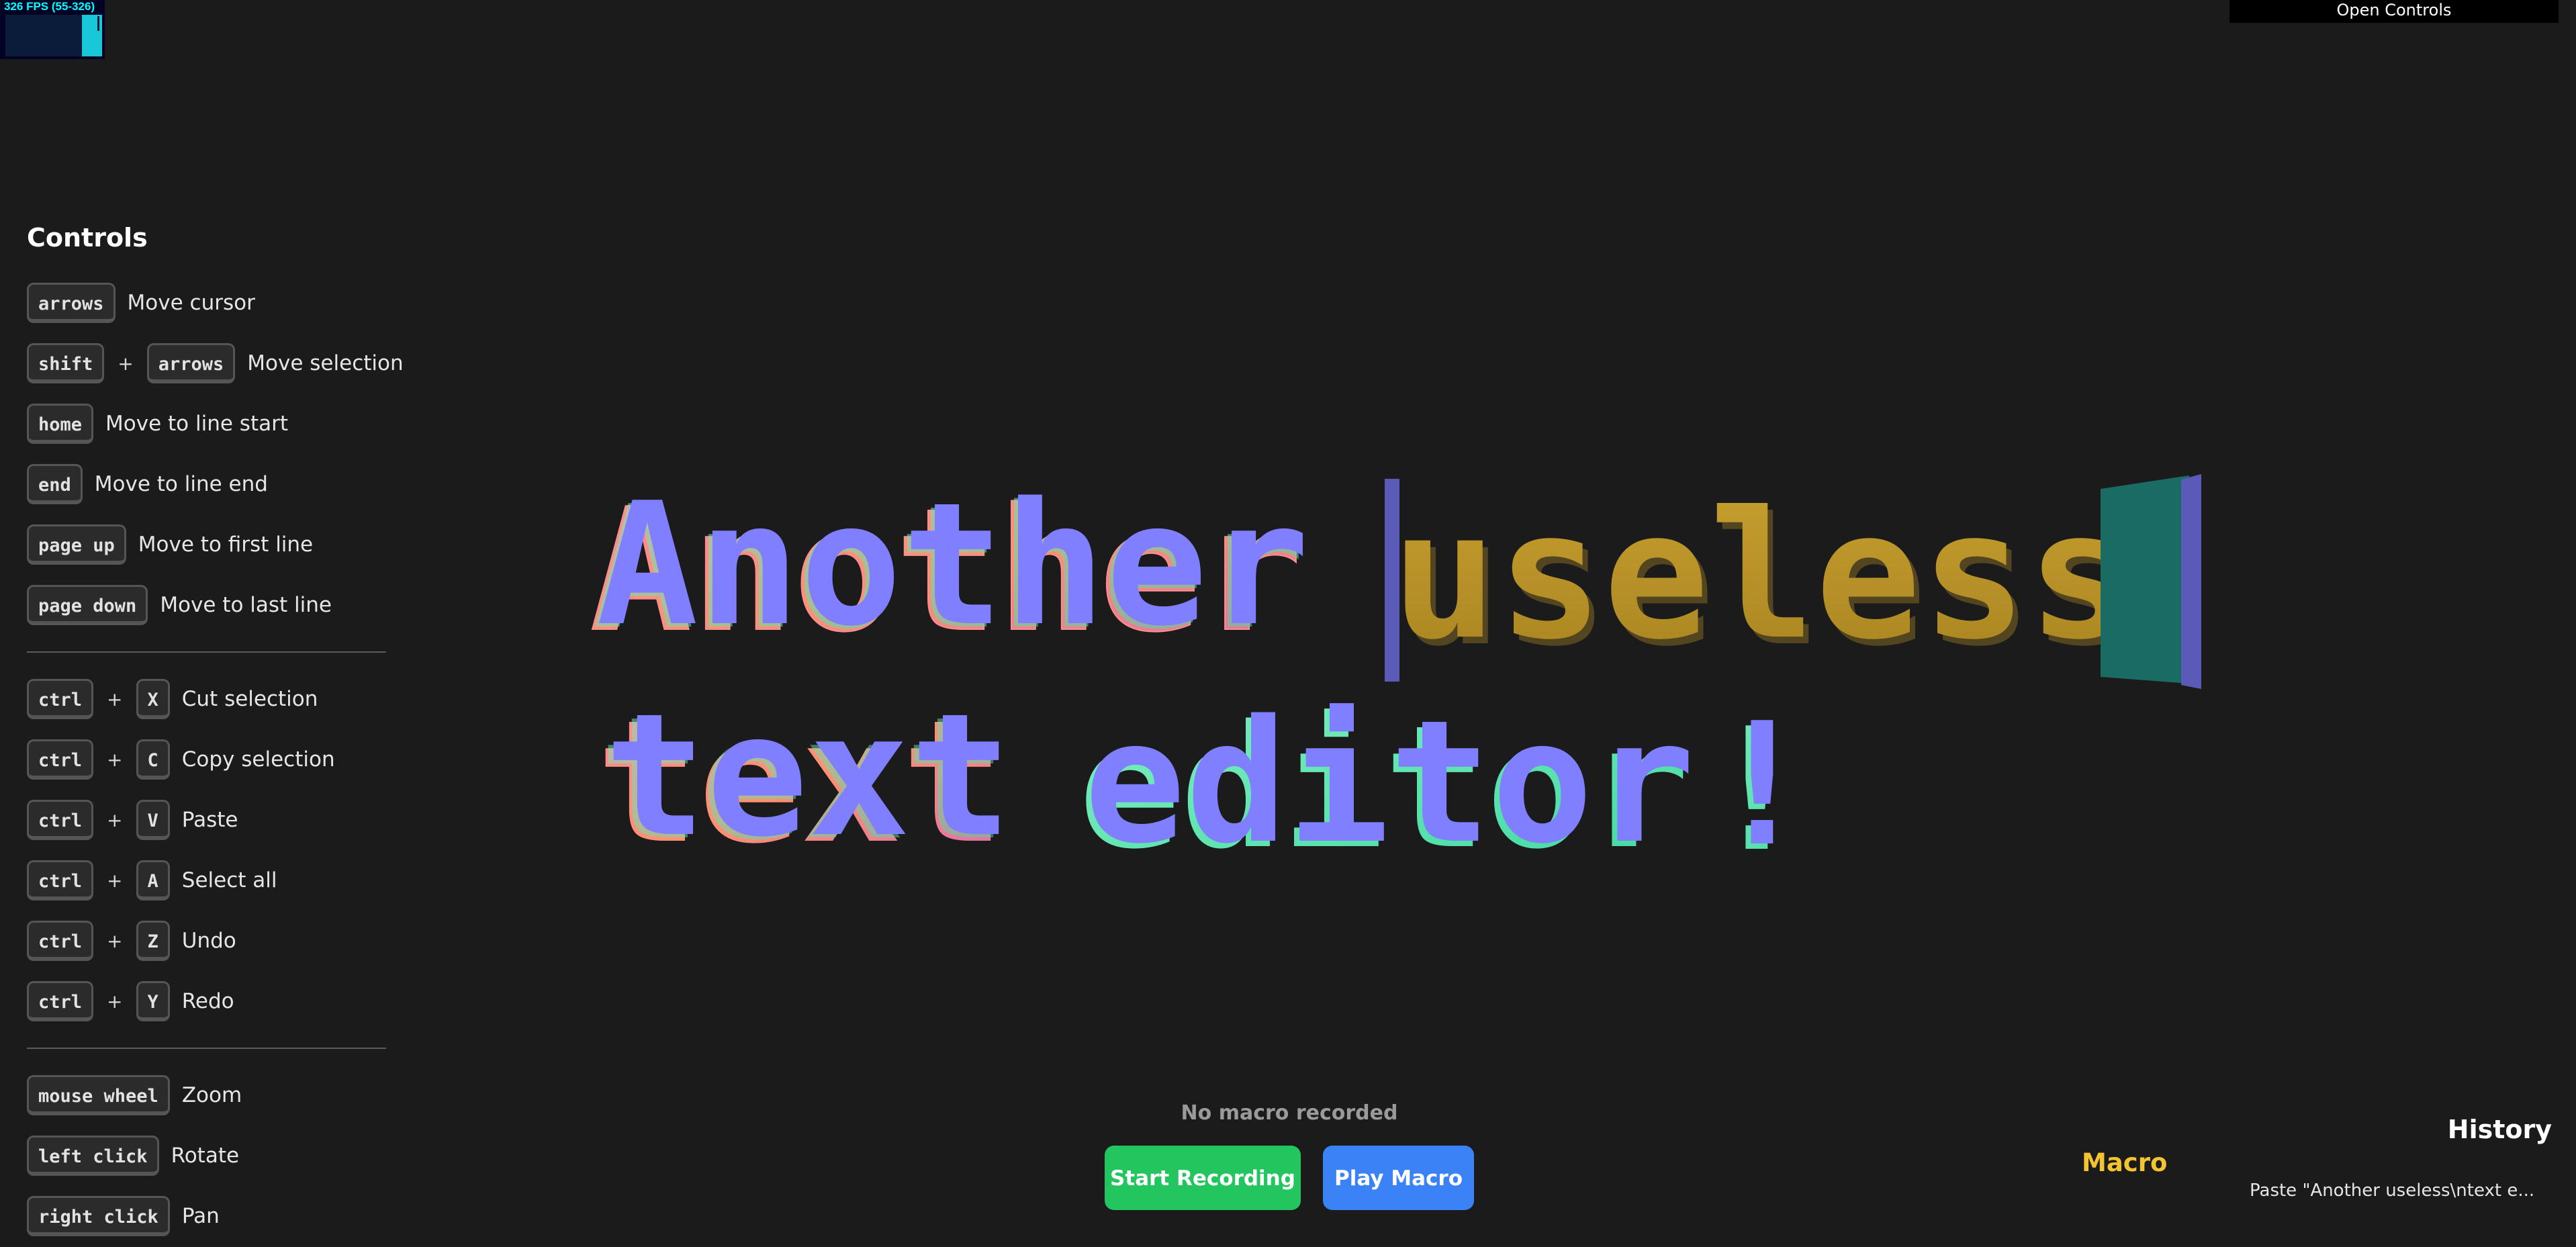 Image resolution: width=2576 pixels, height=1247 pixels. What do you see at coordinates (258, 759) in the screenshot?
I see `control-description: Copy selection` at bounding box center [258, 759].